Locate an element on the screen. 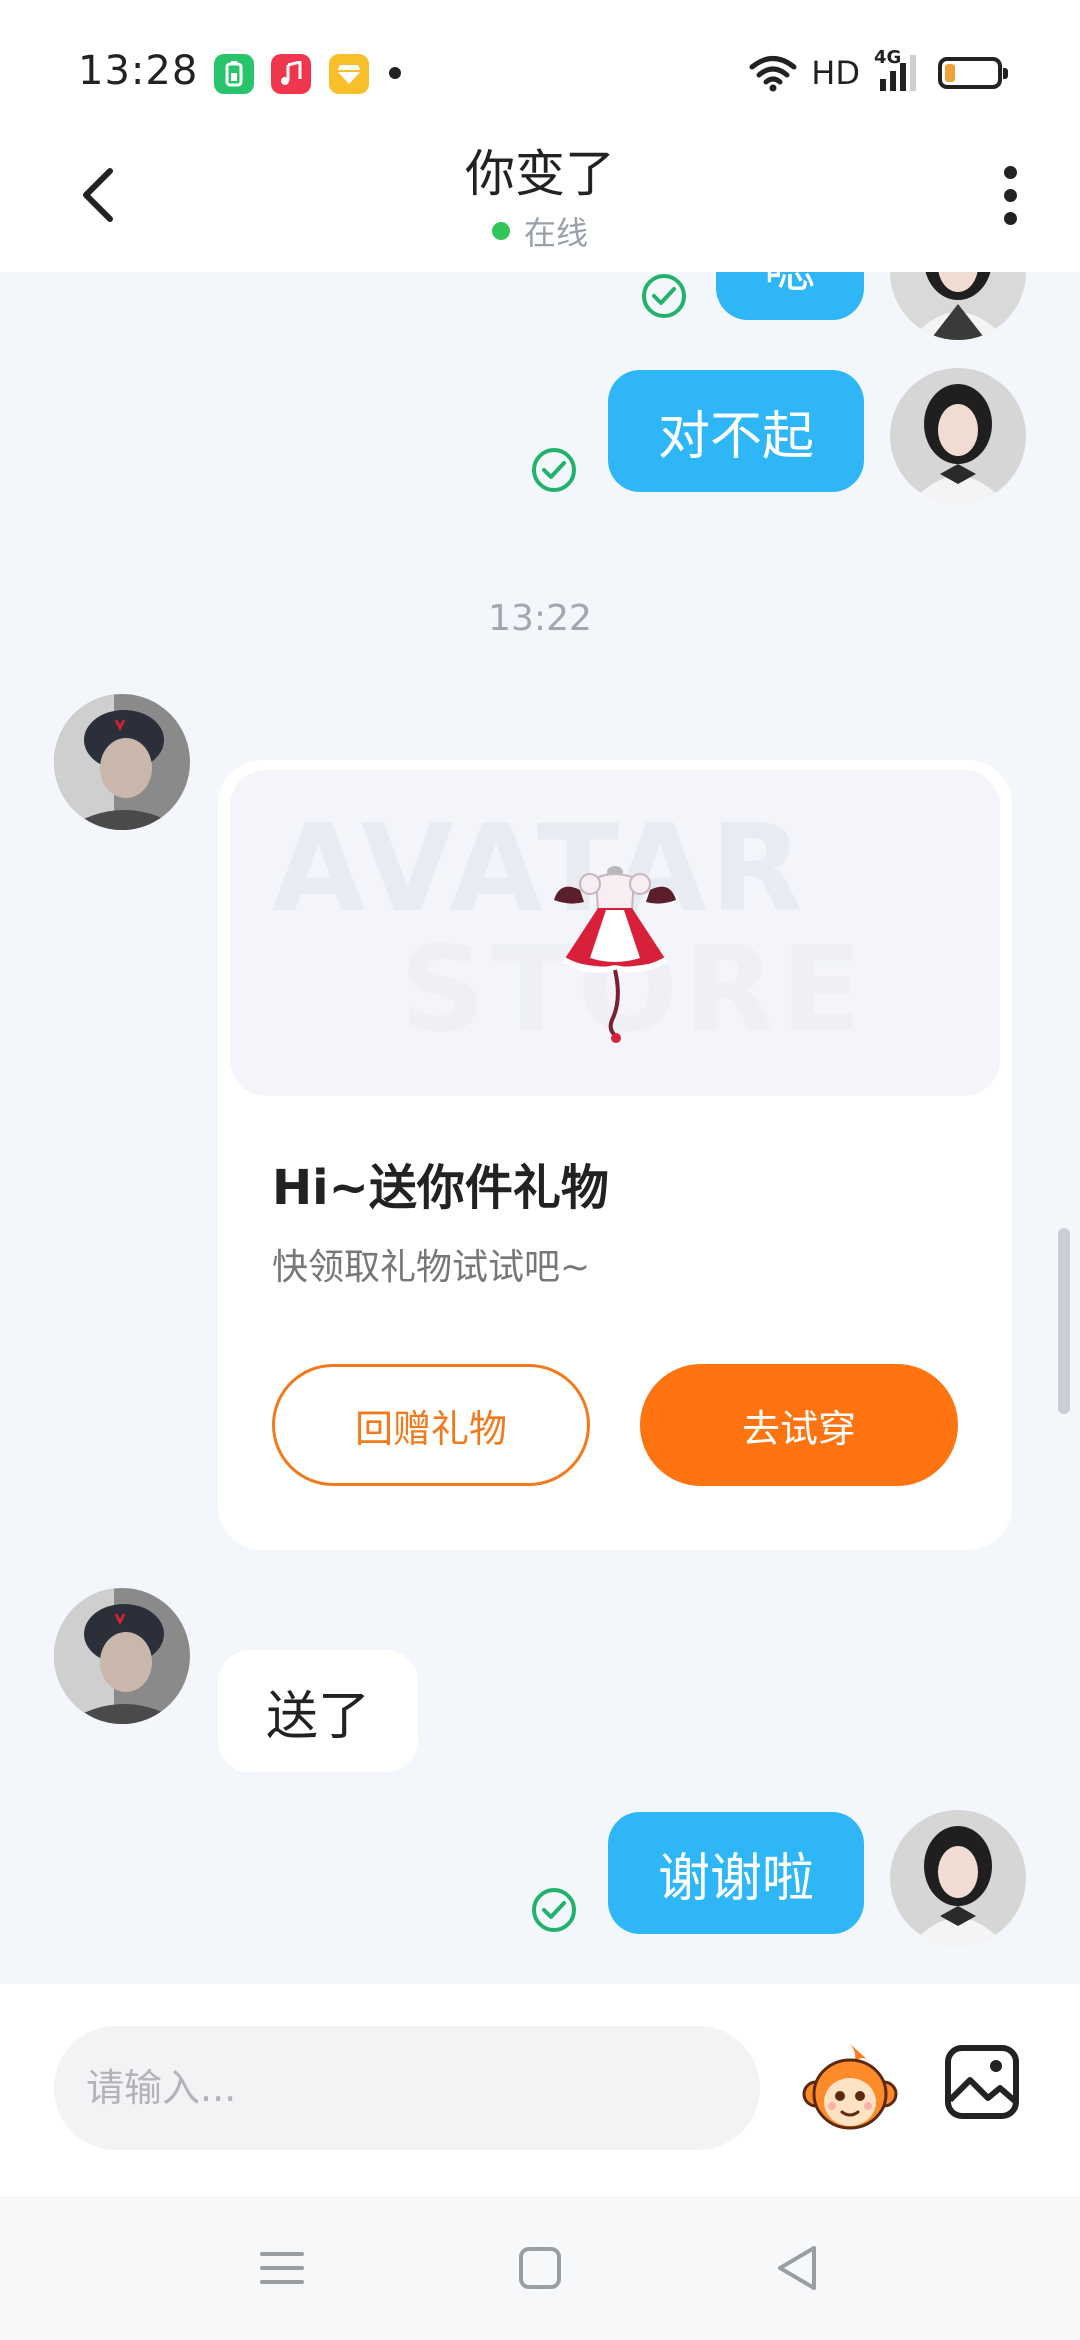 The height and width of the screenshot is (2340, 1080). triangle-back-icon is located at coordinates (797, 2268).